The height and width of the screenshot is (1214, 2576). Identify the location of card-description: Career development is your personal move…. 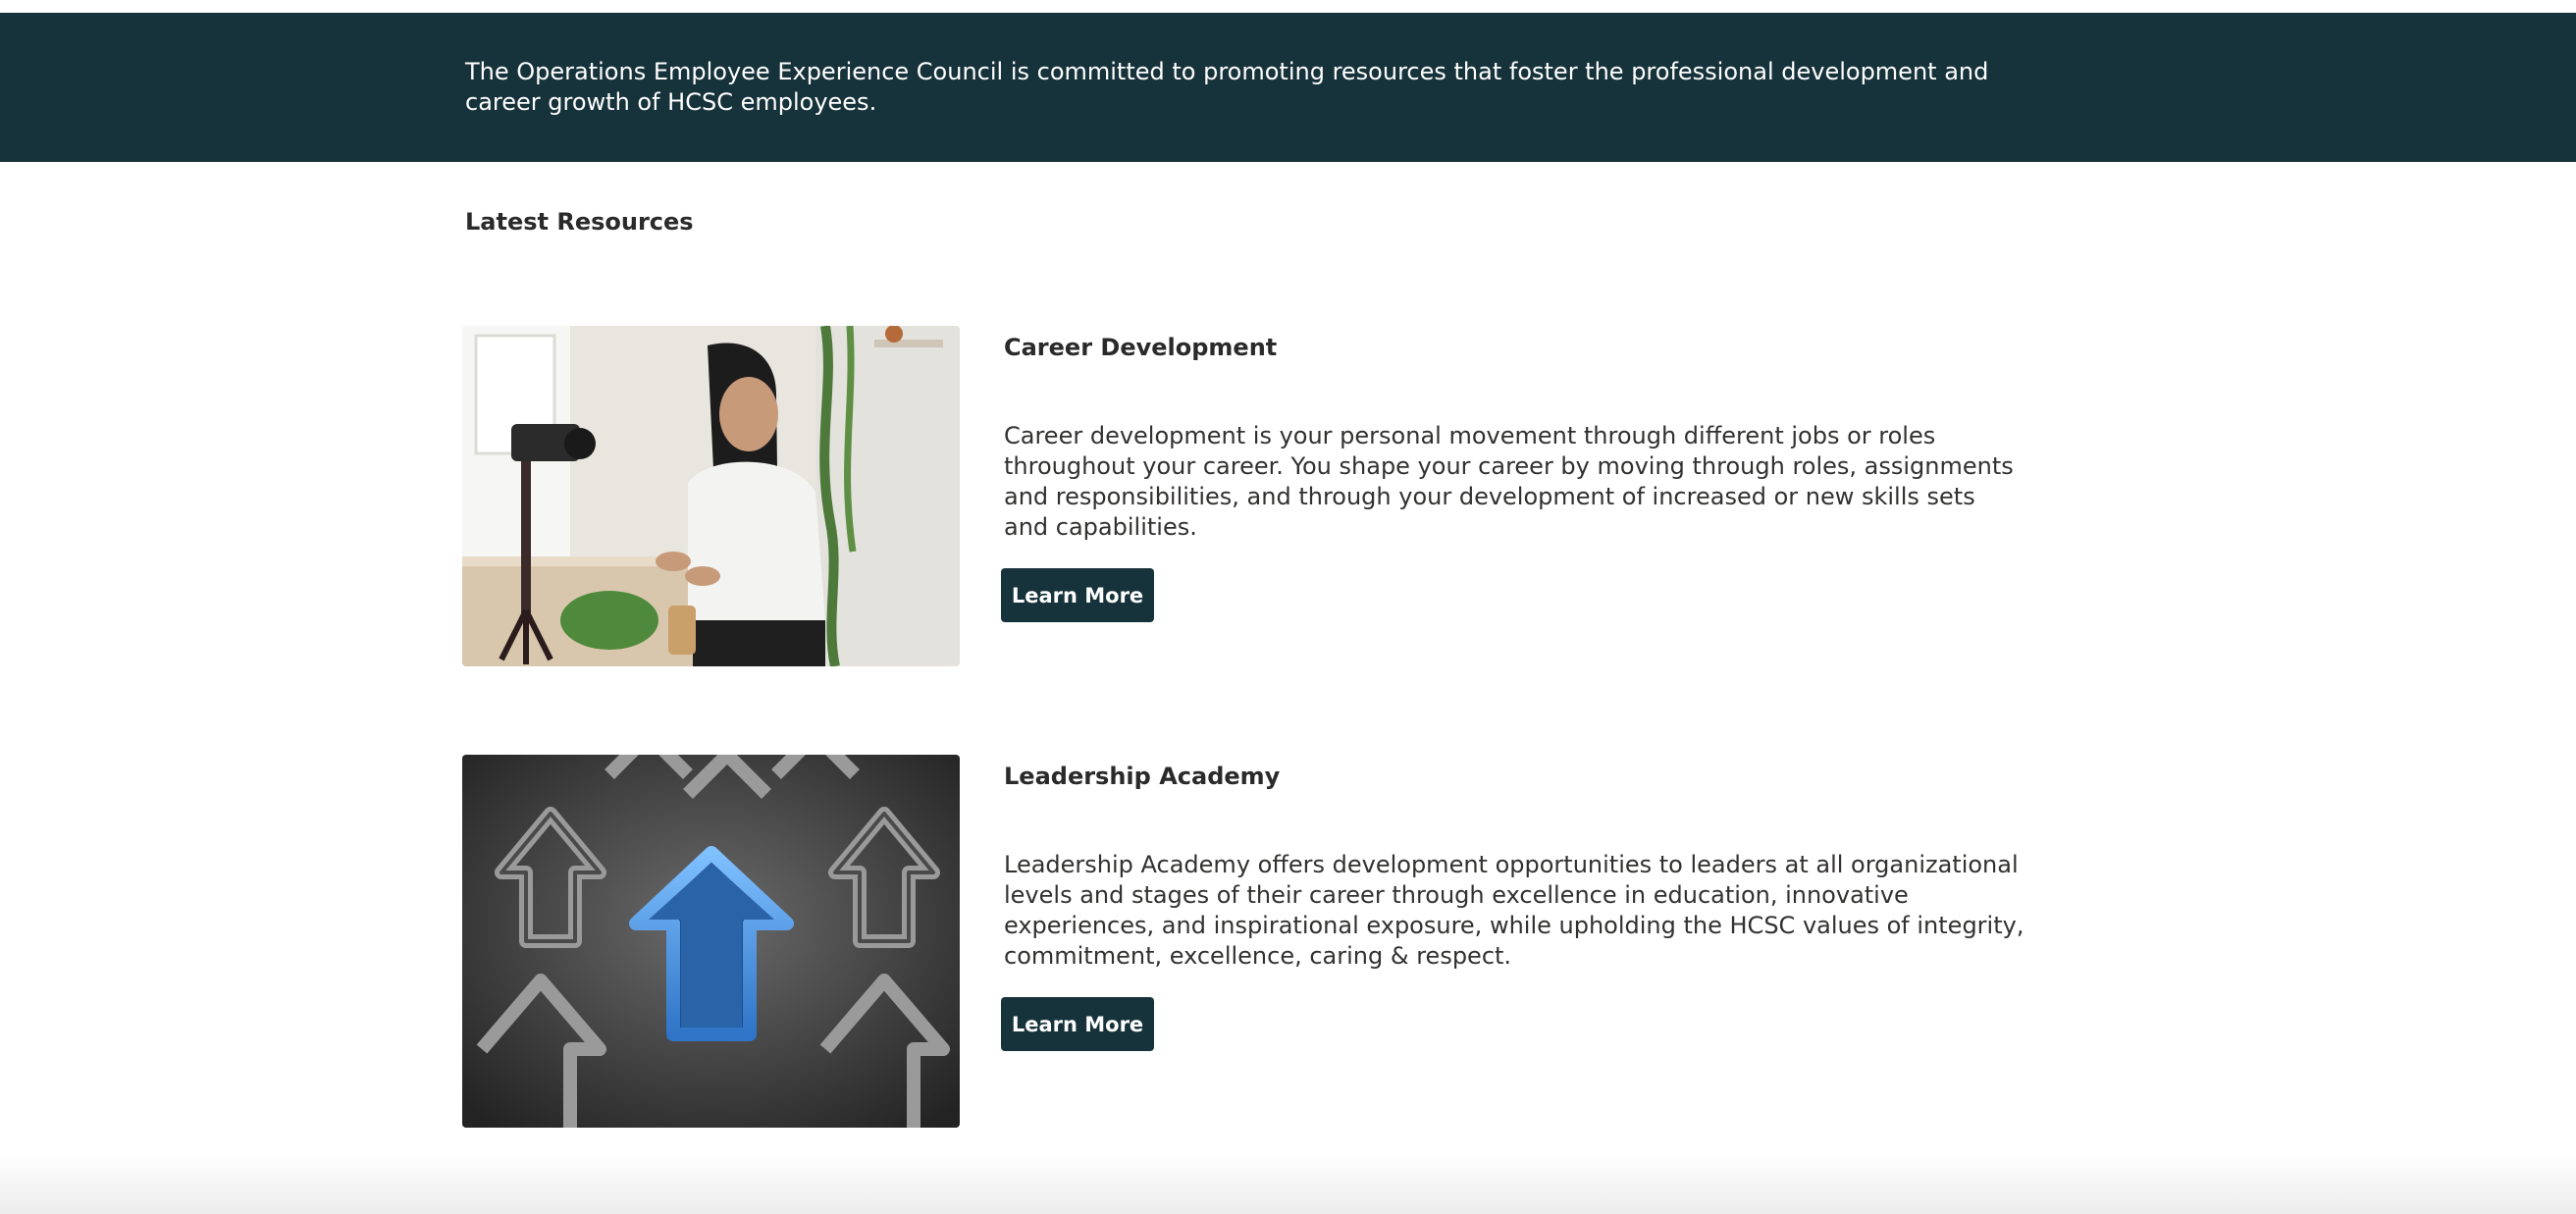
(1509, 481).